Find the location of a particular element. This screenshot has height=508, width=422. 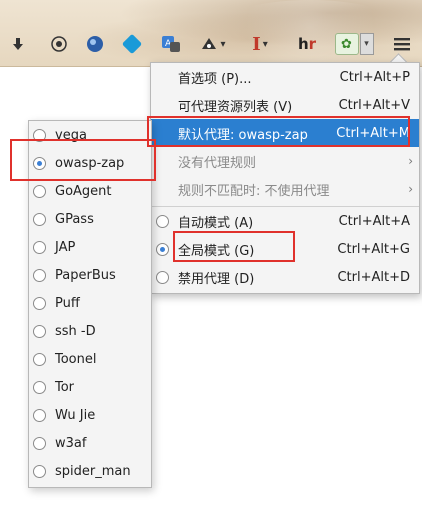

menu-item-proxyable-resources: 可代理资源列表 (V) Ctrl+Alt+V is located at coordinates (285, 105).